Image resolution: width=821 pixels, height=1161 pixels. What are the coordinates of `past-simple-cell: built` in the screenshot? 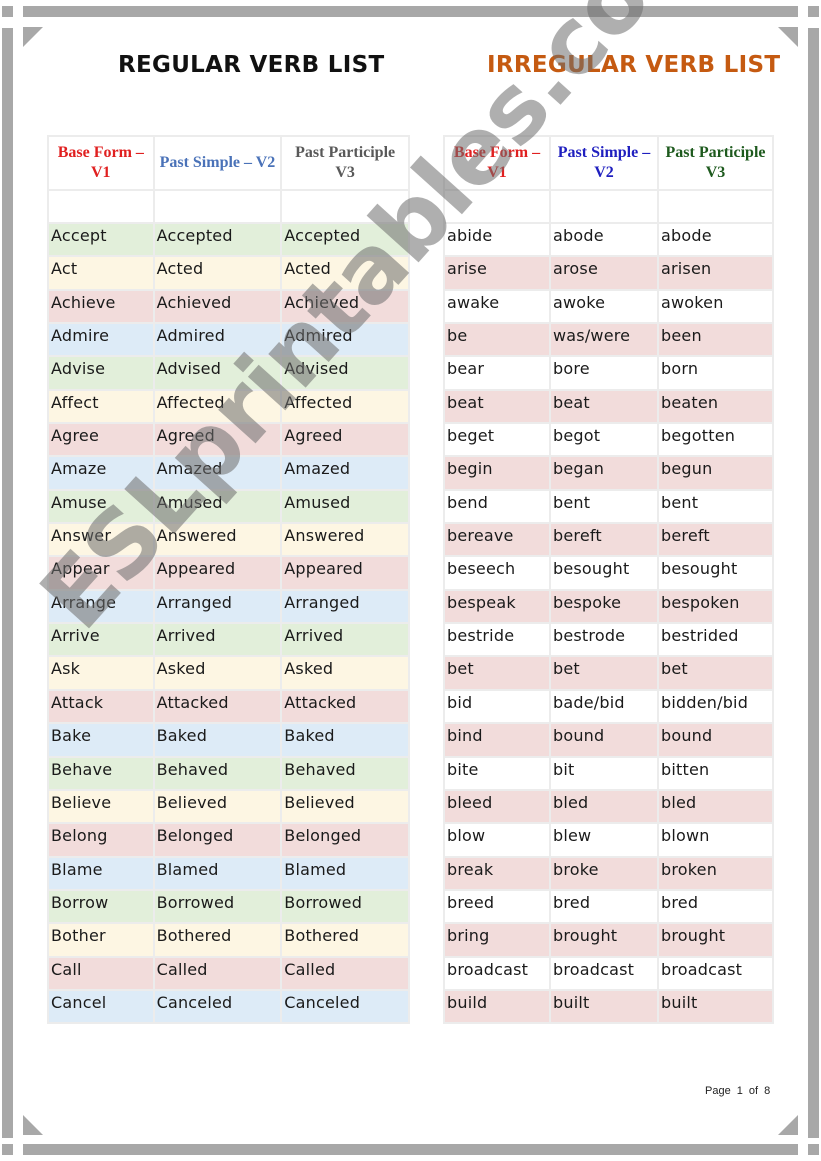 It's located at (604, 1006).